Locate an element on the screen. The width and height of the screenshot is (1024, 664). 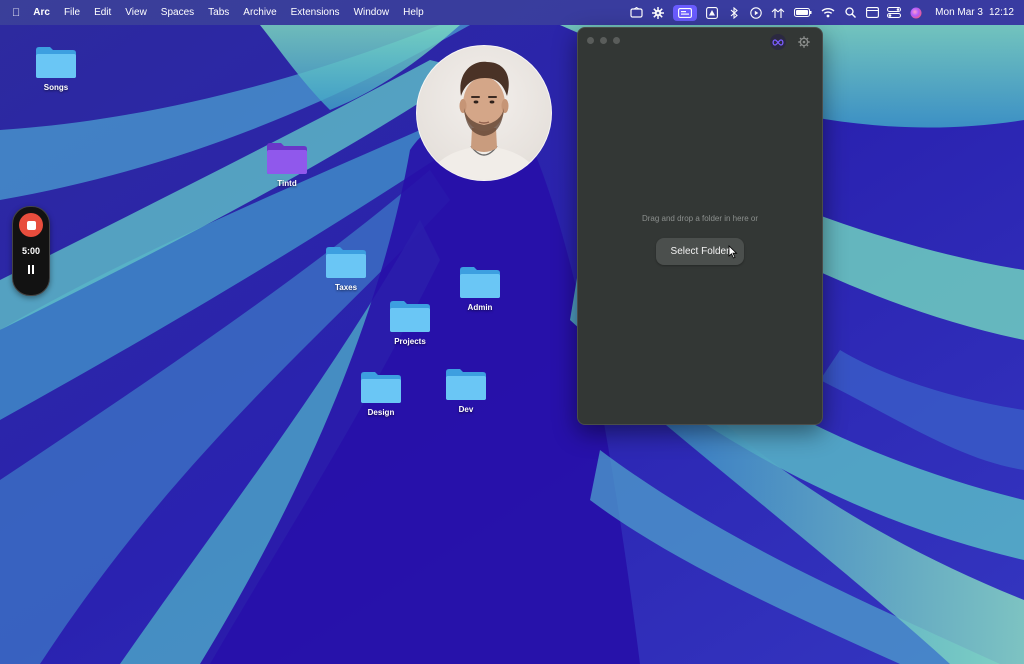
close-window-button is located at coordinates (590, 40).